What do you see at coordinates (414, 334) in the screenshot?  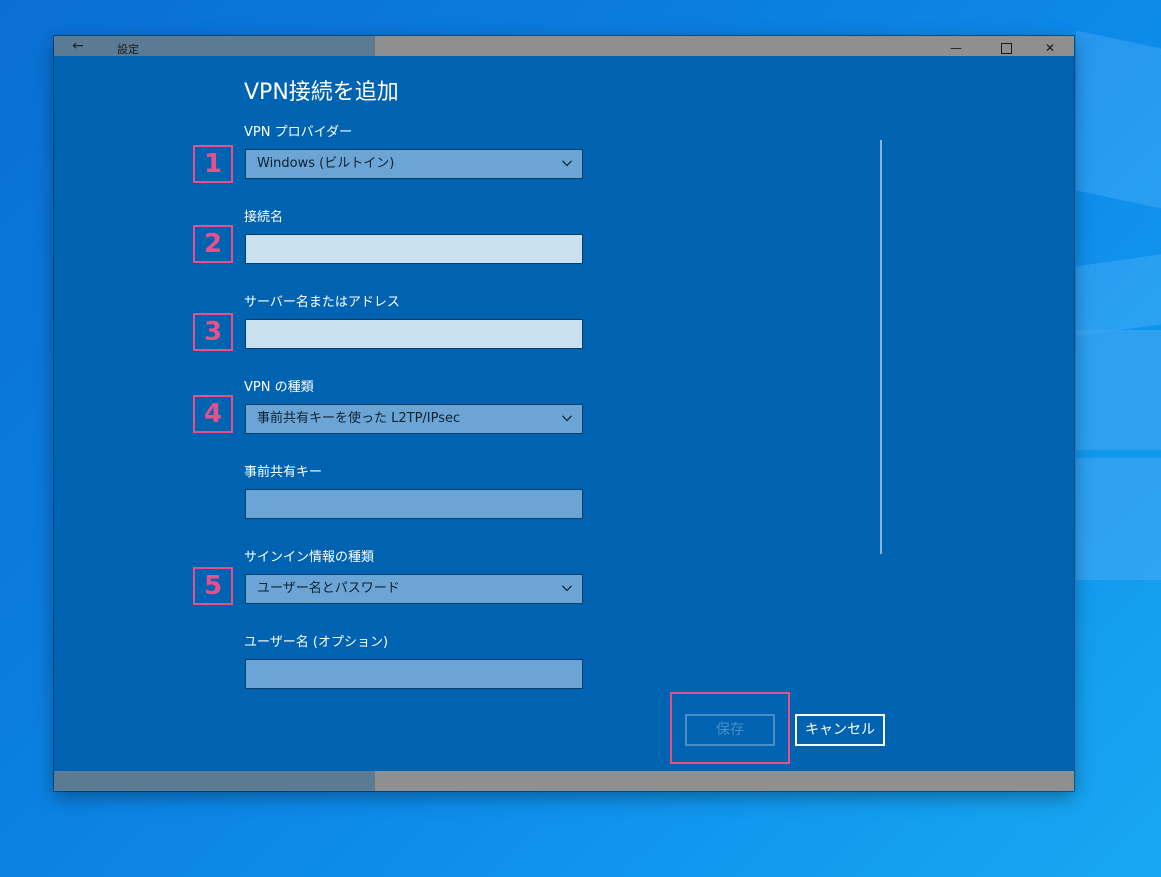 I see `server-address-input` at bounding box center [414, 334].